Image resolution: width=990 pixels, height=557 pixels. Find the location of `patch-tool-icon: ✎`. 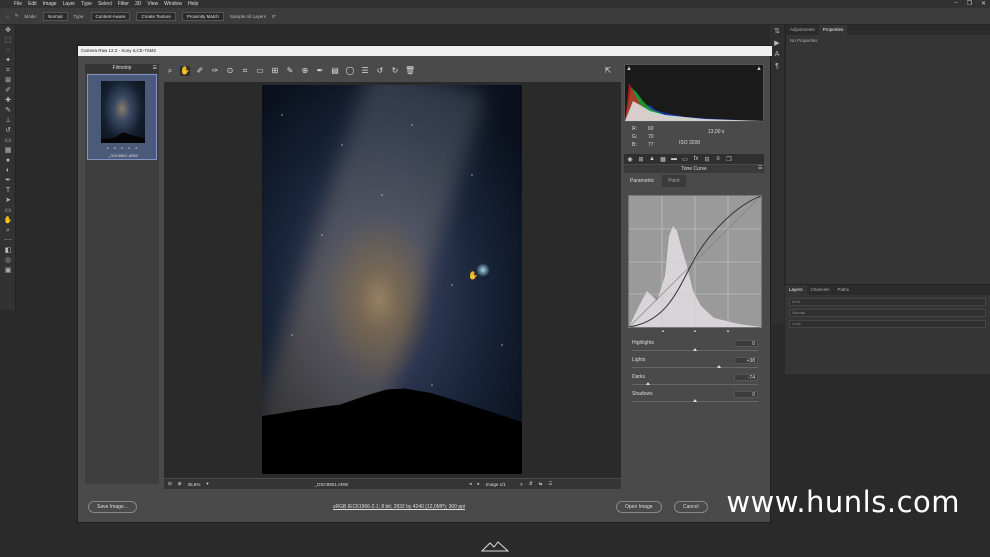

patch-tool-icon: ✎ is located at coordinates (17, 16).